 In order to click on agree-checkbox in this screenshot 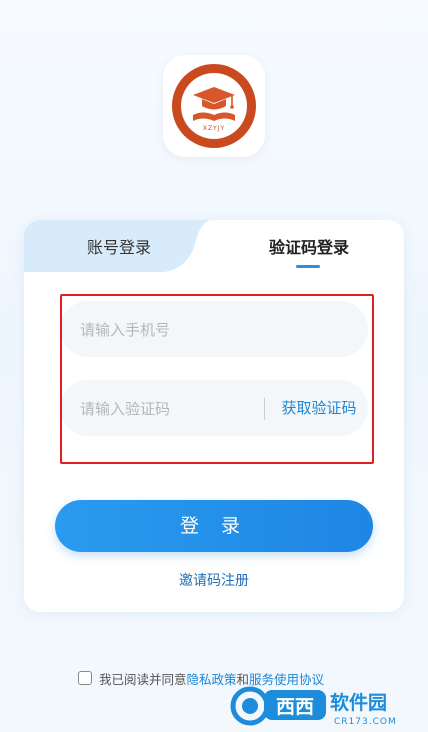, I will do `click(85, 678)`.